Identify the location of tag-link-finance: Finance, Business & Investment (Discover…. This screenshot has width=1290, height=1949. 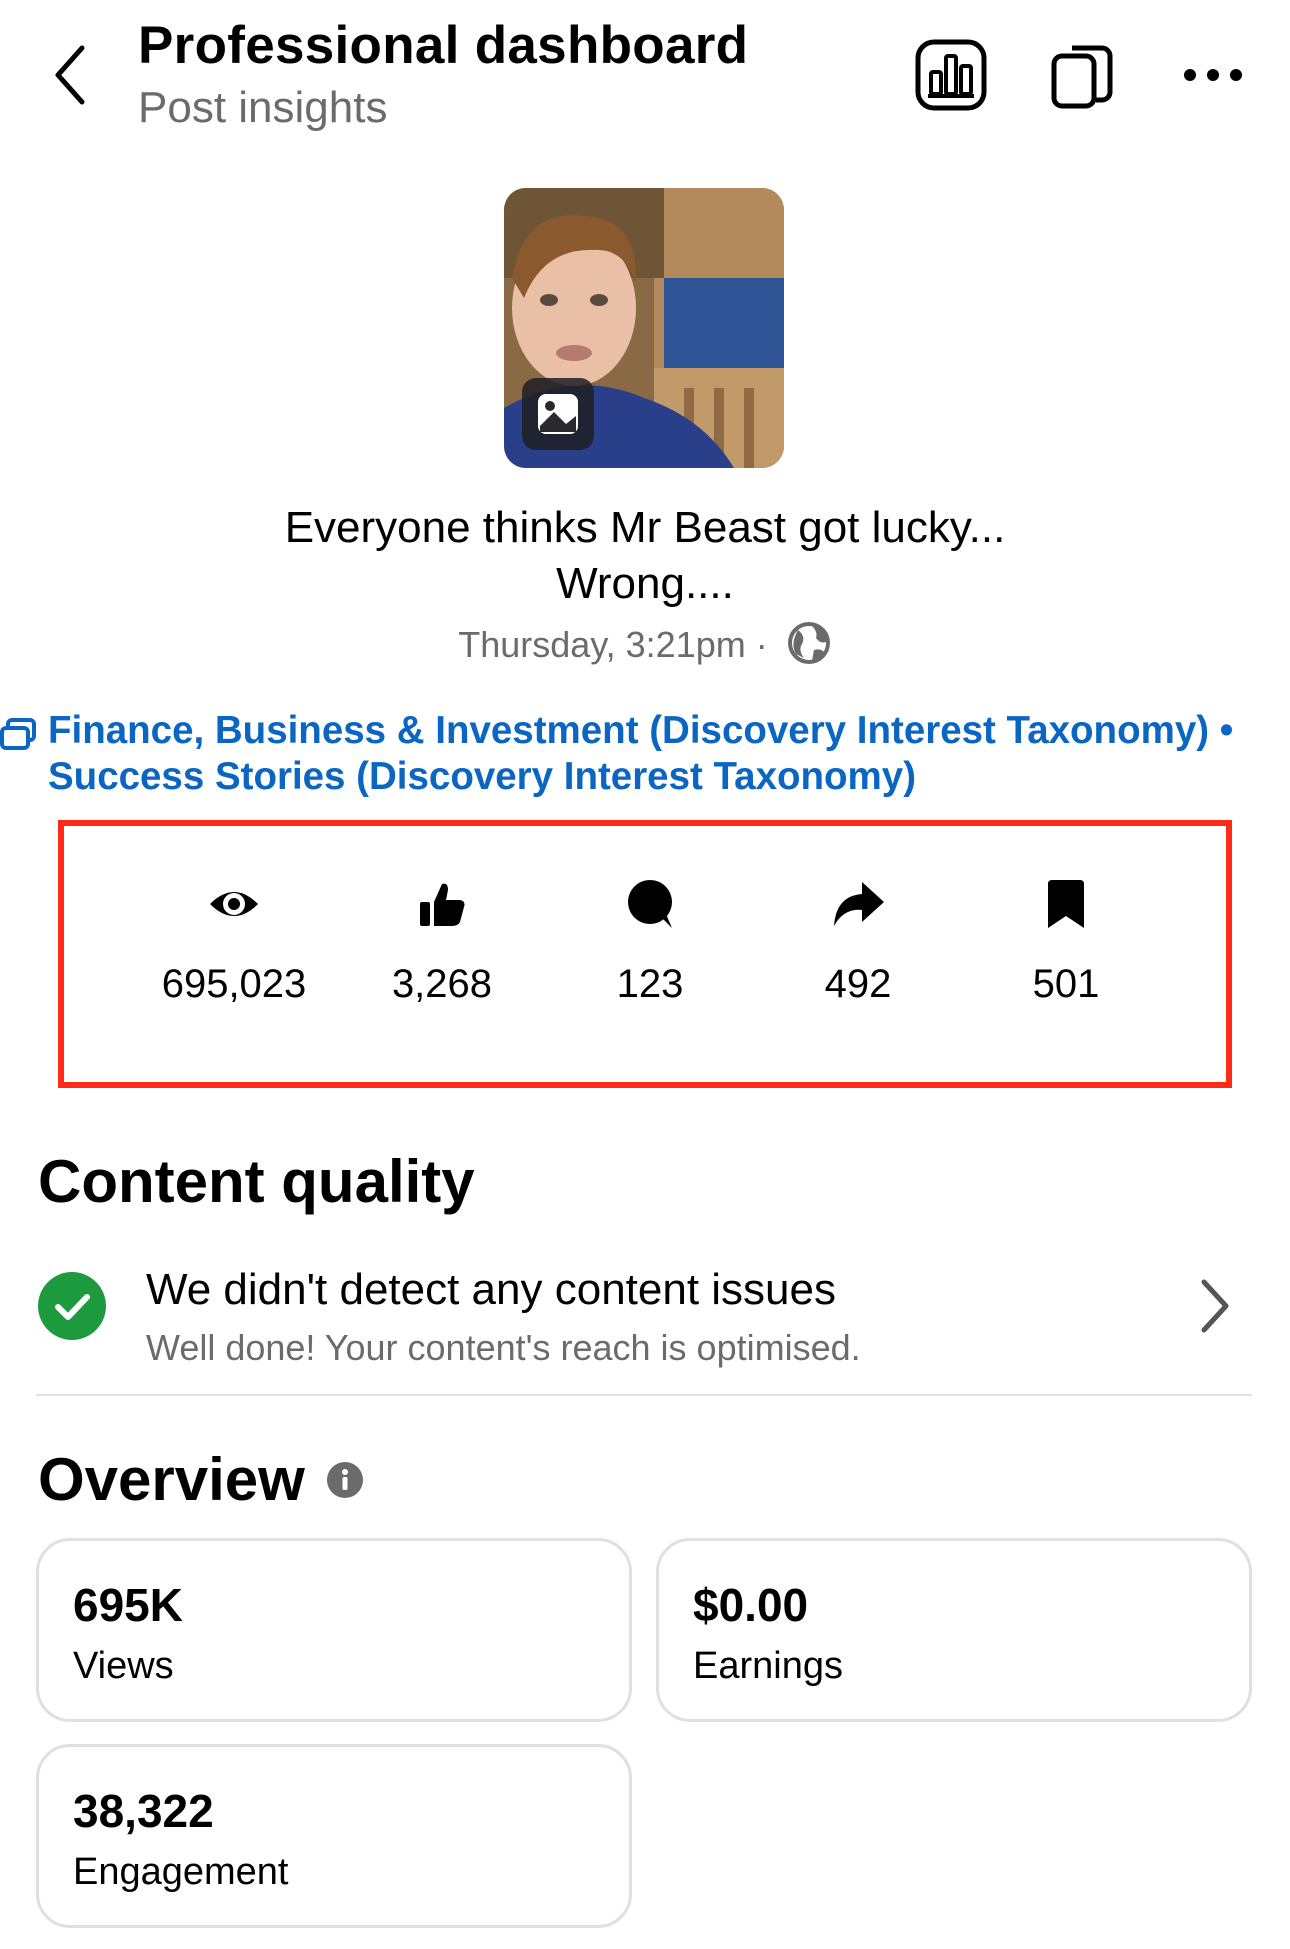
(640, 731).